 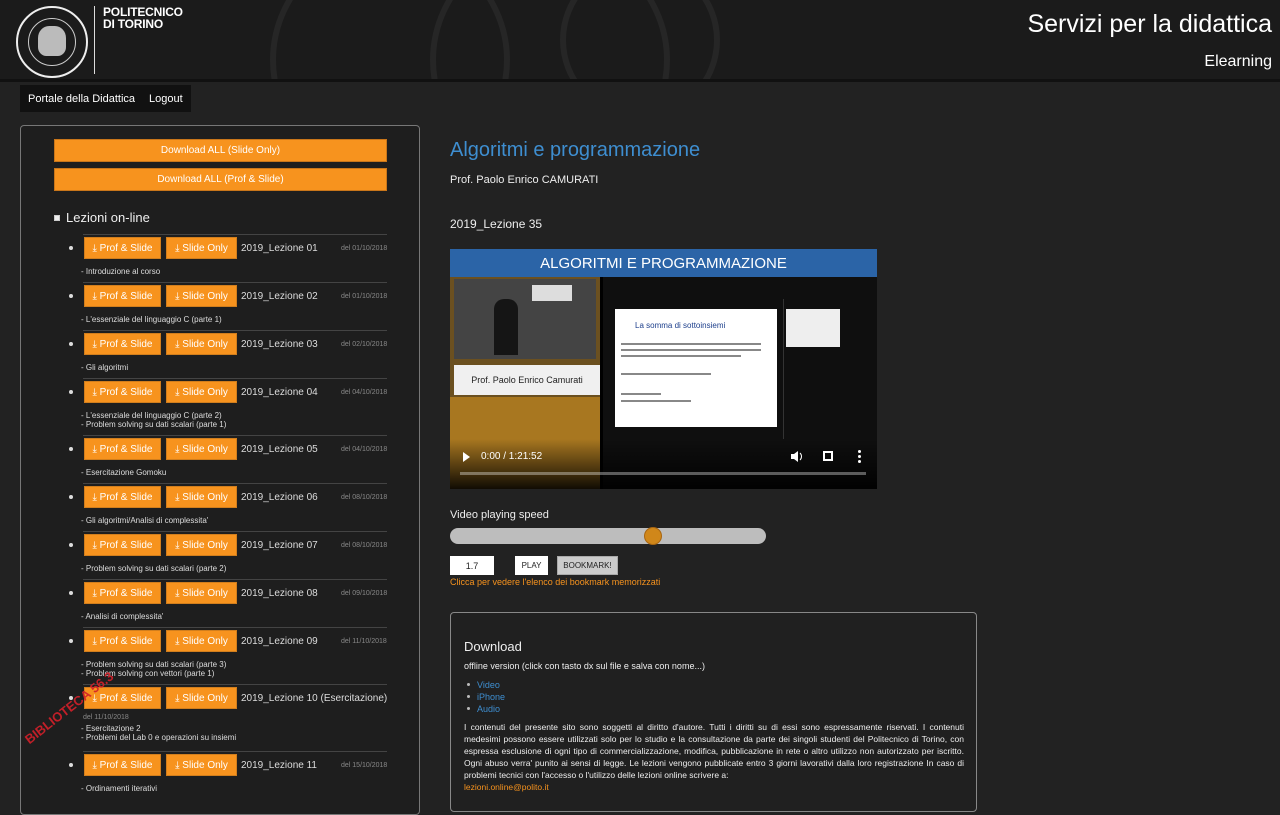 I want to click on more-options-icon, so click(x=859, y=456).